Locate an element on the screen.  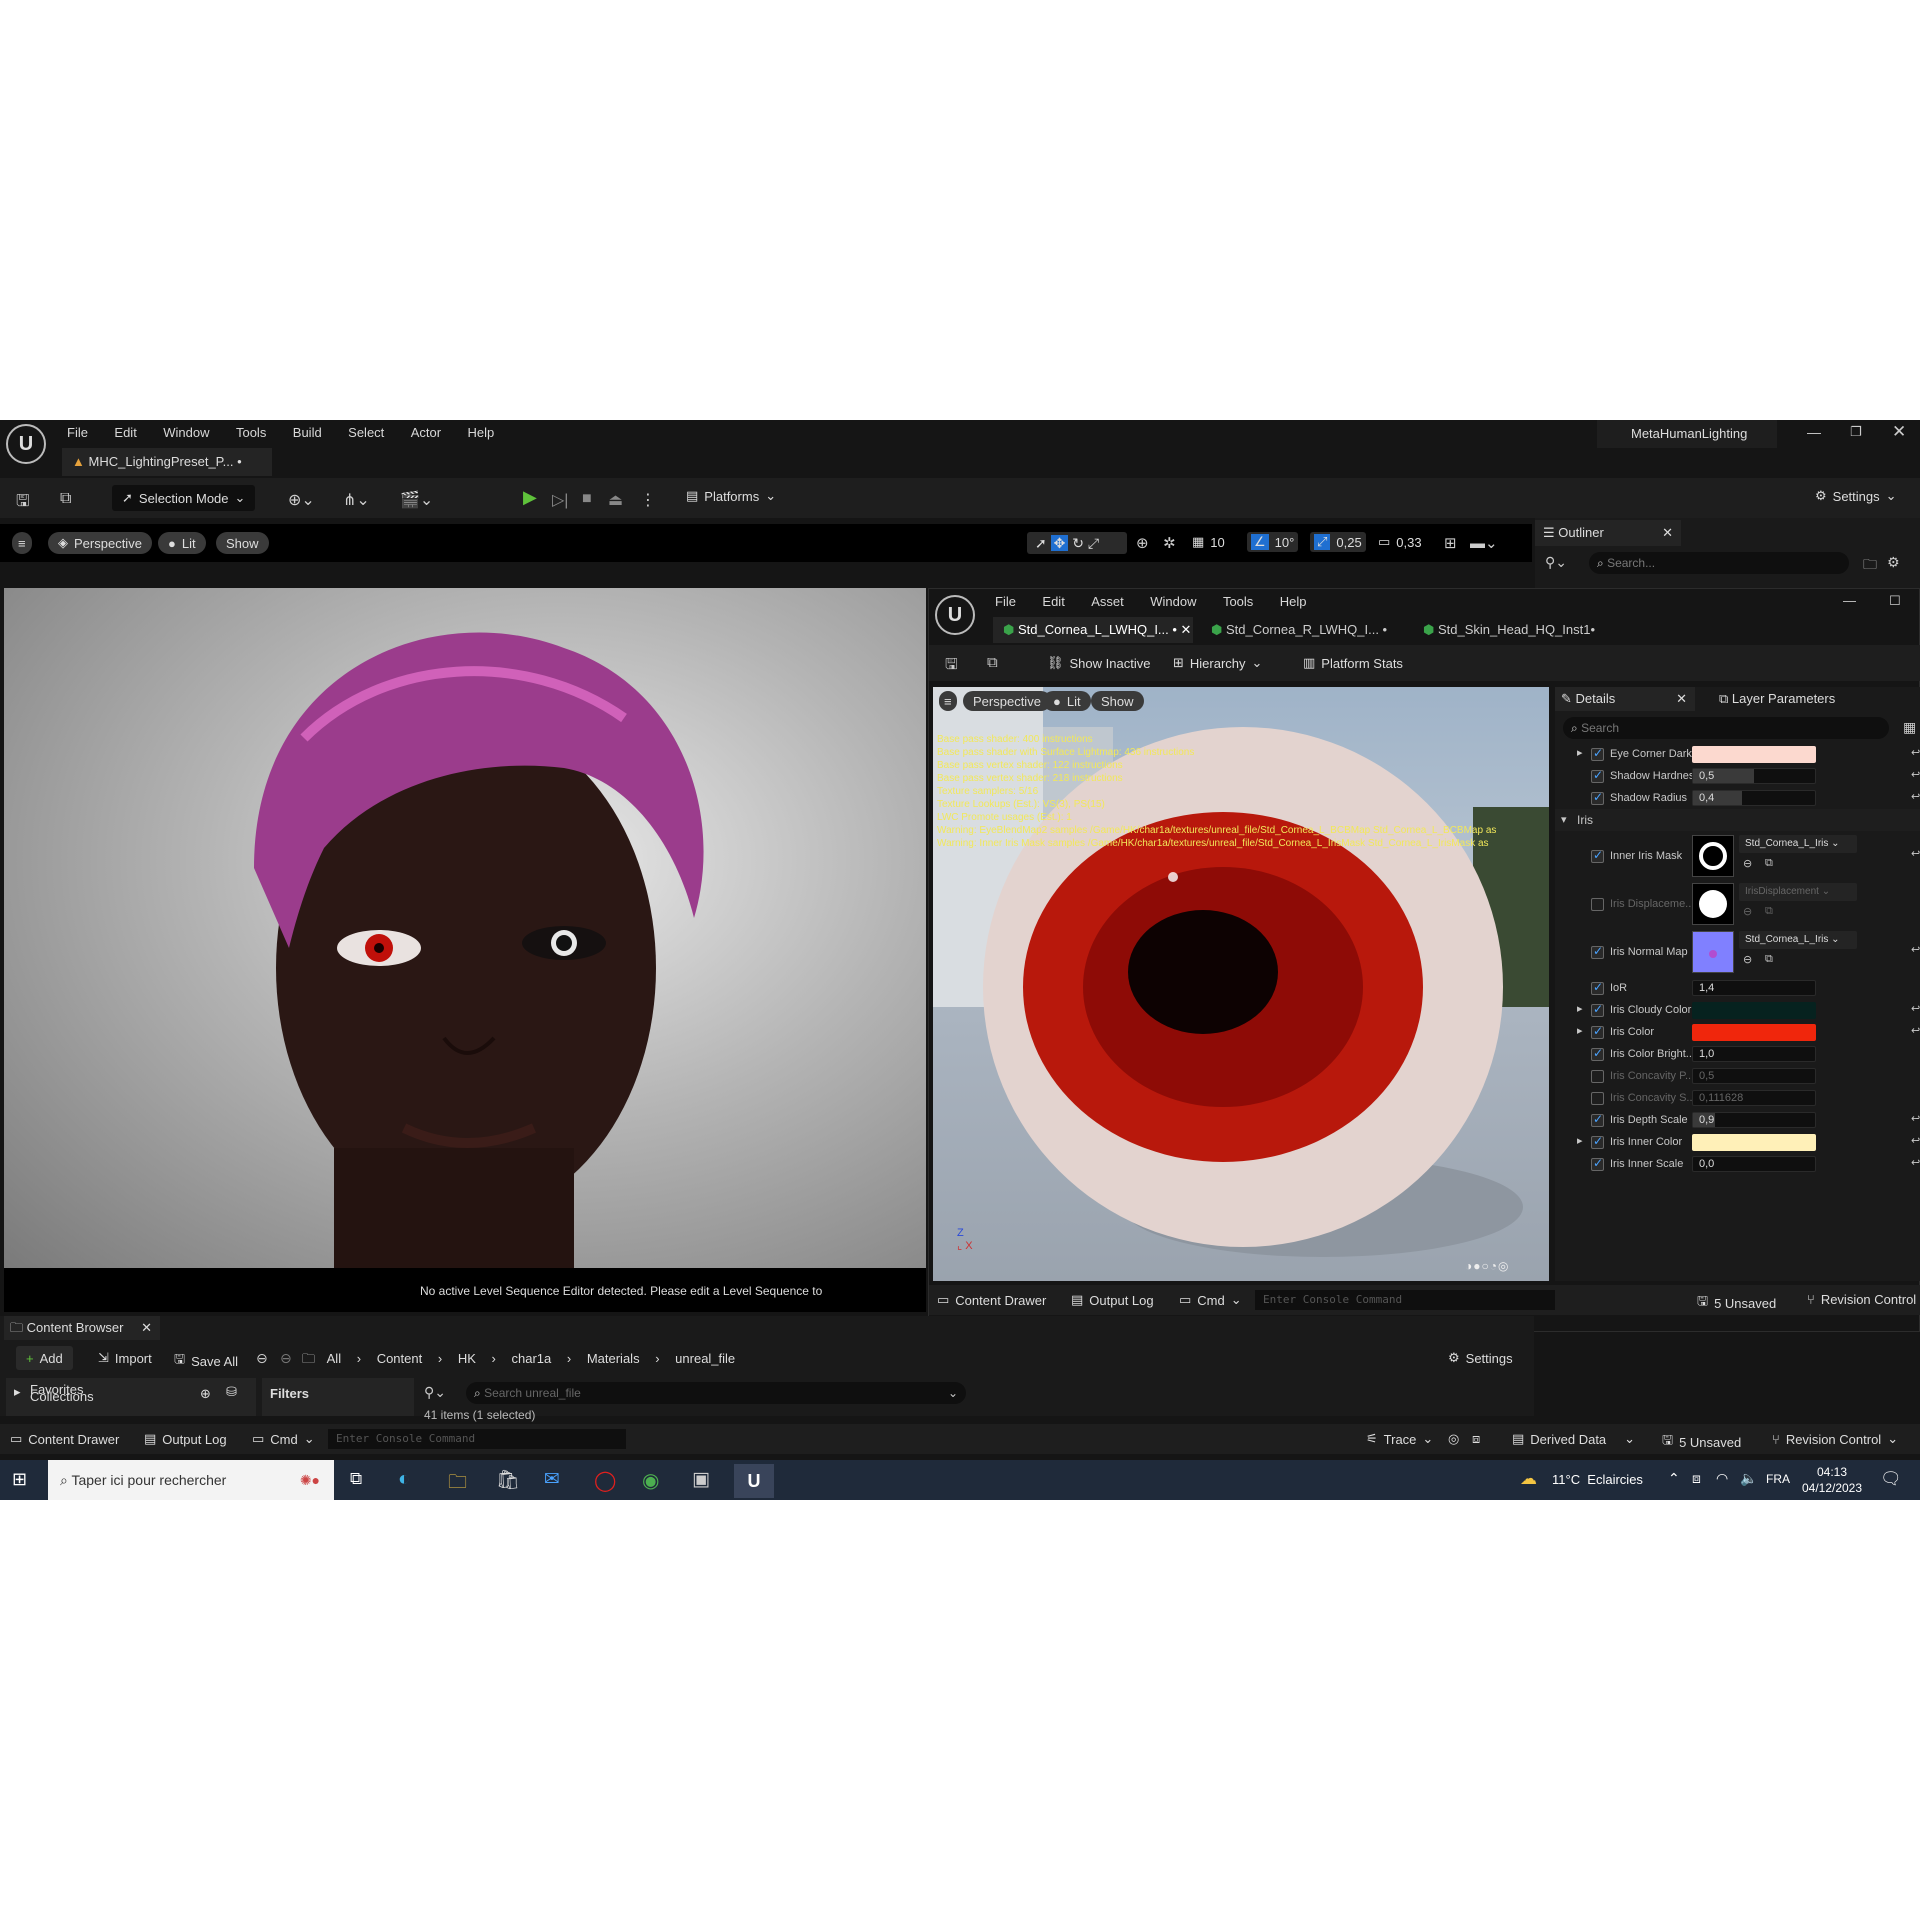
camera-speed-button: ▭ 0,33 is located at coordinates (1400, 542).